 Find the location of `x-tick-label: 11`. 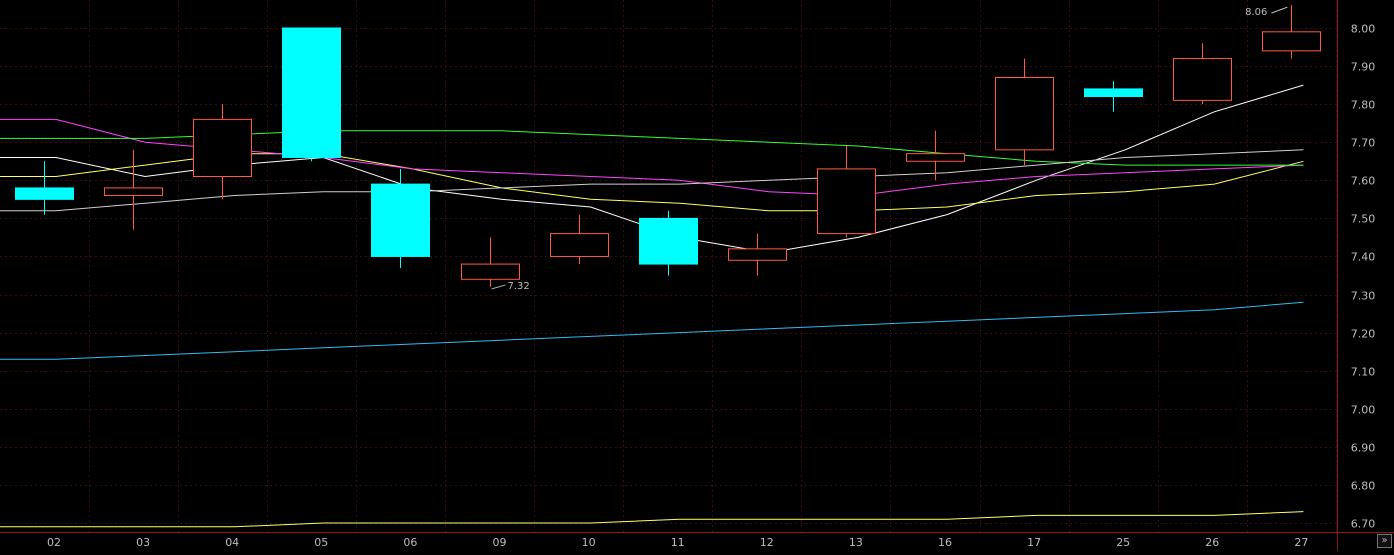

x-tick-label: 11 is located at coordinates (678, 542).